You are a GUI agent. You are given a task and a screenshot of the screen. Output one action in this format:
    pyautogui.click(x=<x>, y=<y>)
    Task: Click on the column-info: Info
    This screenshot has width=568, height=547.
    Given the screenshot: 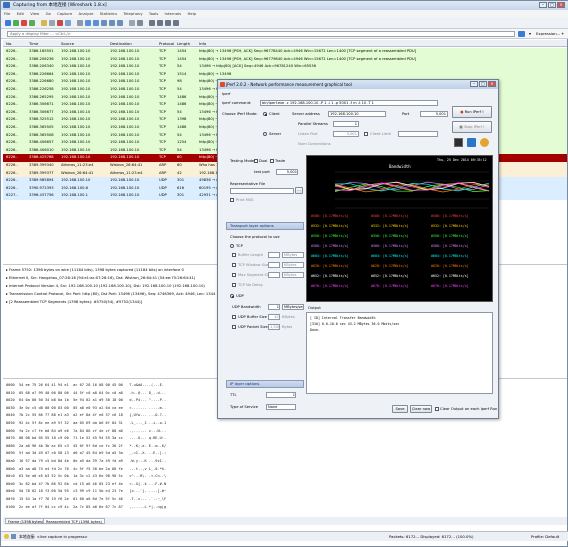 What is the action you would take?
    pyautogui.click(x=202, y=43)
    